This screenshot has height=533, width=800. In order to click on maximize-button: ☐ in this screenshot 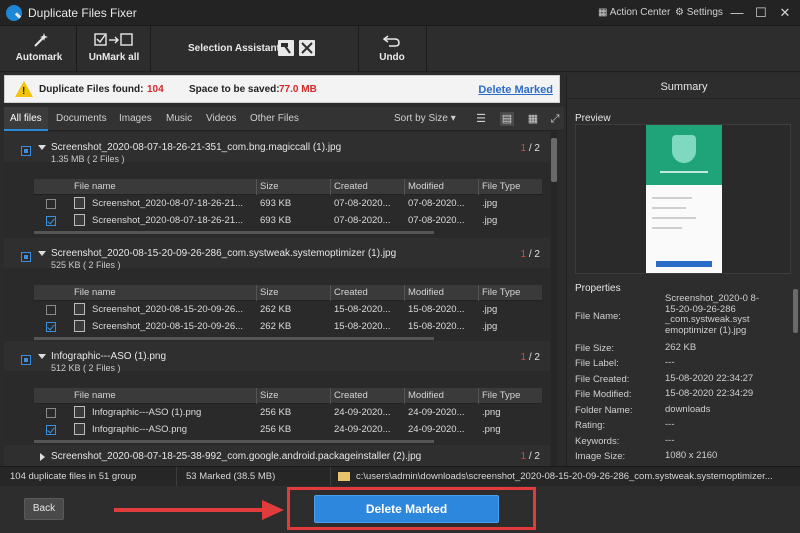, I will do `click(761, 13)`.